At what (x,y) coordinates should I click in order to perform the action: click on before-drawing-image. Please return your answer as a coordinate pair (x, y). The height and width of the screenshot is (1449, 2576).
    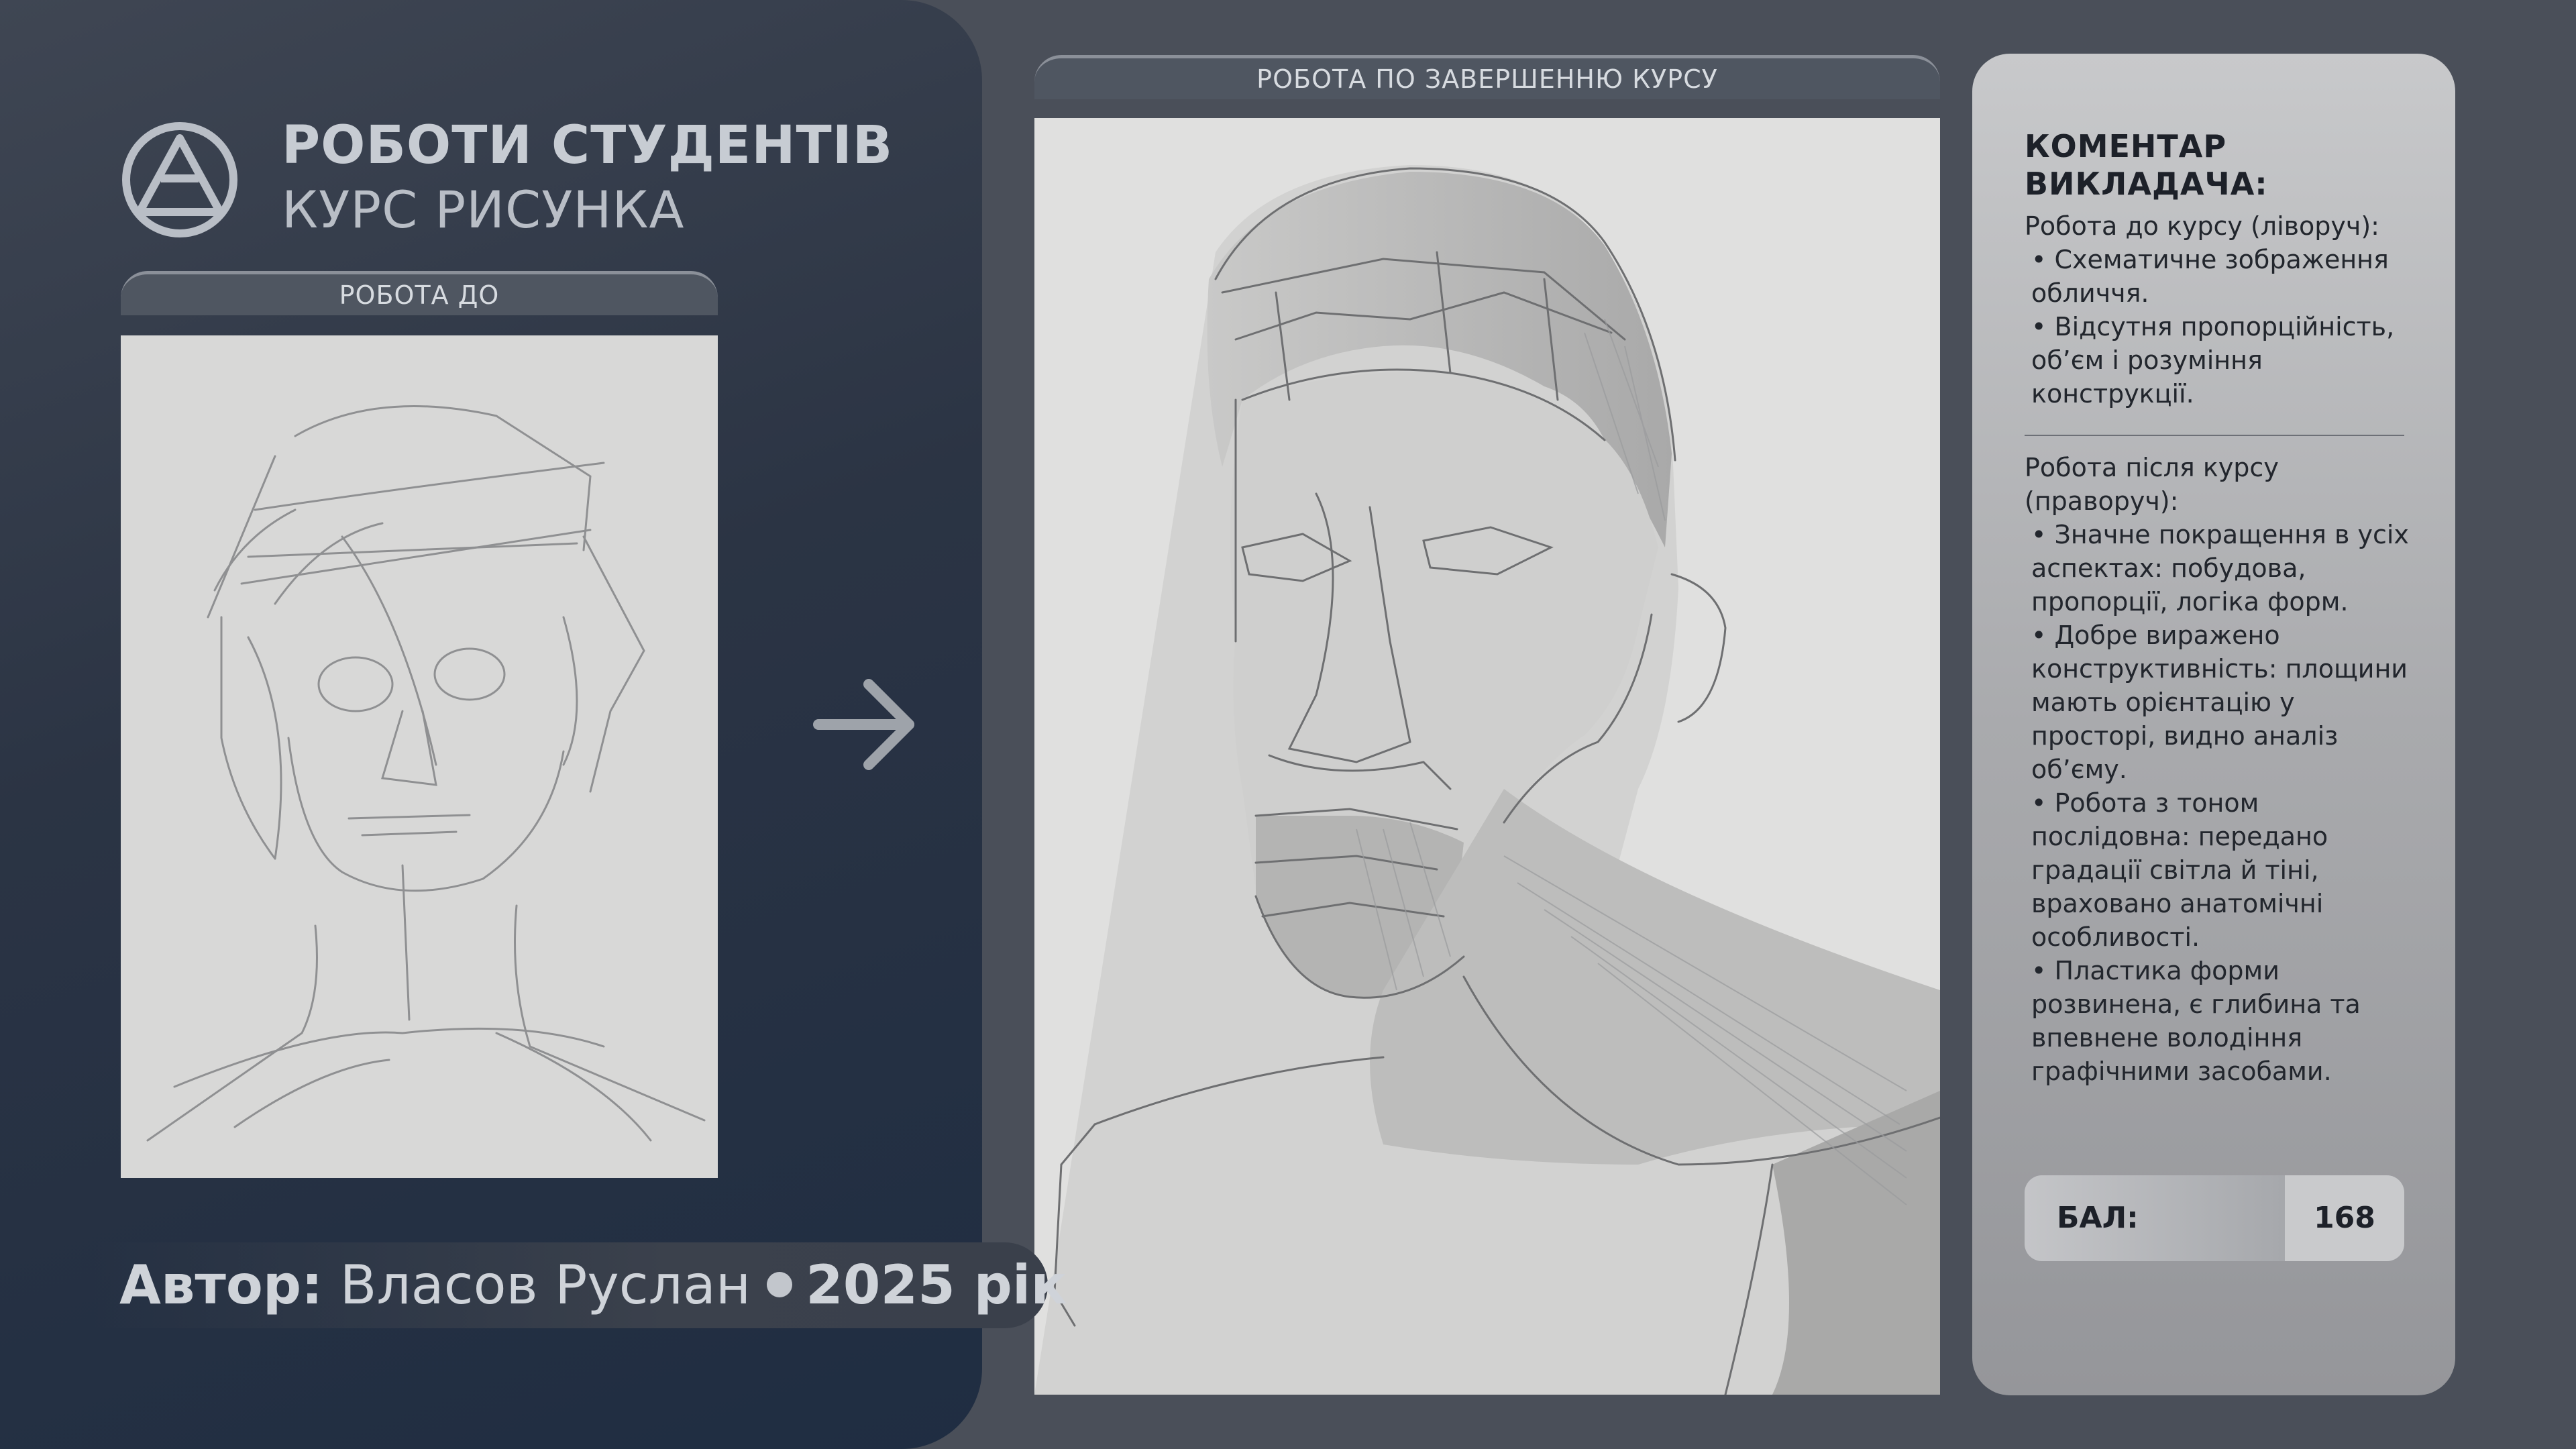
    Looking at the image, I should click on (419, 756).